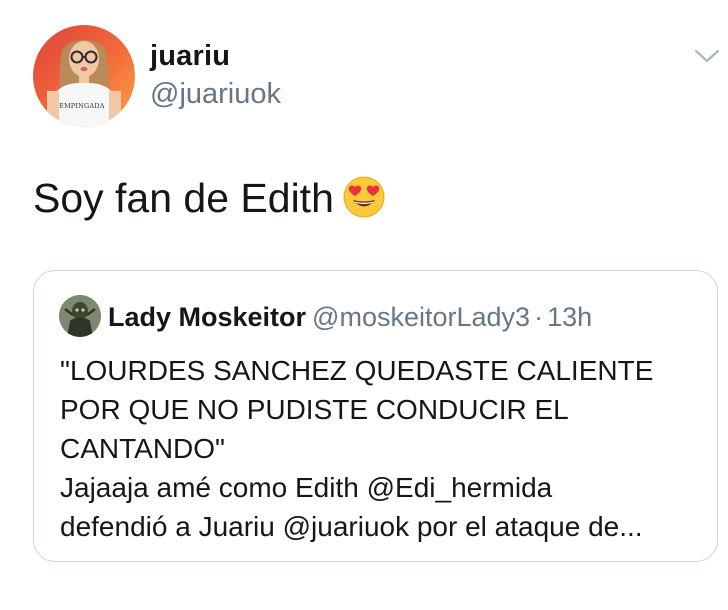 This screenshot has width=728, height=610. Describe the element at coordinates (421, 317) in the screenshot. I see `quoted-author-handle: @moskeitorLady3` at that location.